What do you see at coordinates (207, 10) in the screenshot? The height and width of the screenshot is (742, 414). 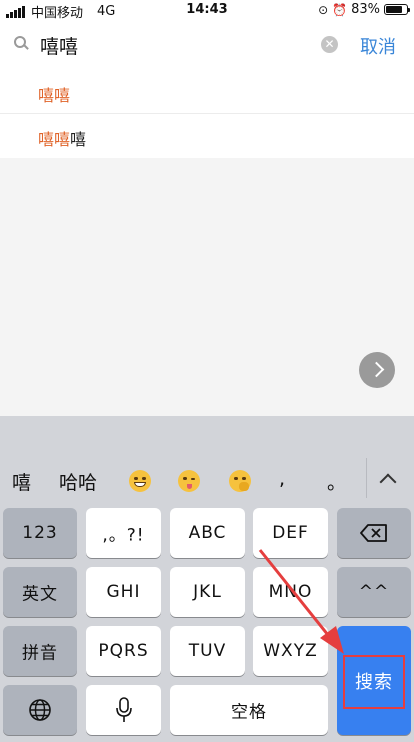 I see `status-bar: 中国移动 4G 14:43 ⊙ ⏰ 83%` at bounding box center [207, 10].